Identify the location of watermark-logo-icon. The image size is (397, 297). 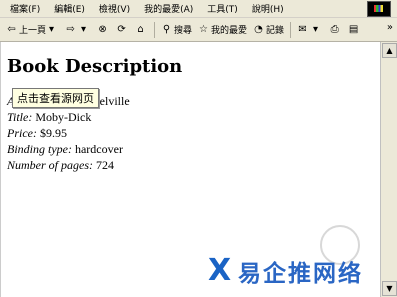
(221, 270).